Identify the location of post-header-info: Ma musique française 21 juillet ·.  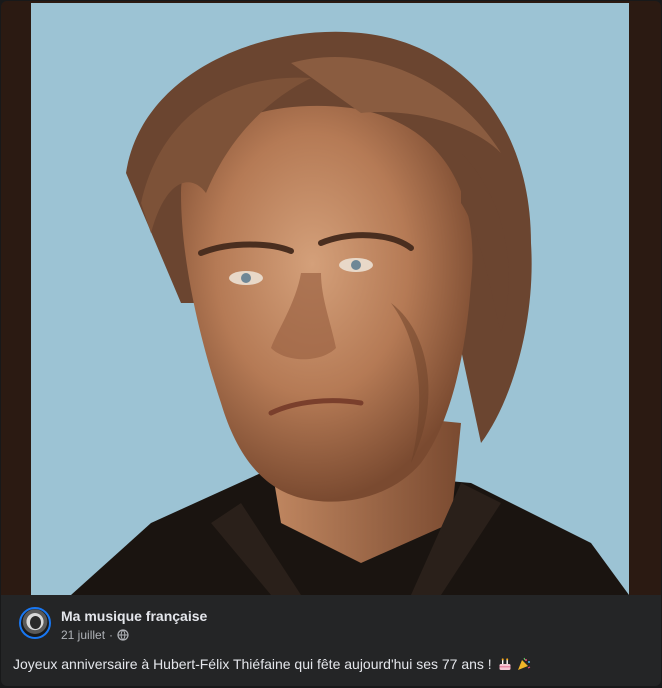
(134, 624).